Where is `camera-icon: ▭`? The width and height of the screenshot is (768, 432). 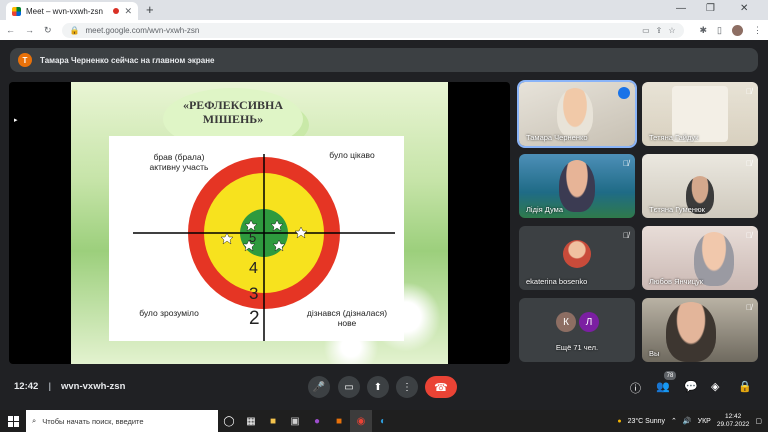 camera-icon: ▭ is located at coordinates (349, 387).